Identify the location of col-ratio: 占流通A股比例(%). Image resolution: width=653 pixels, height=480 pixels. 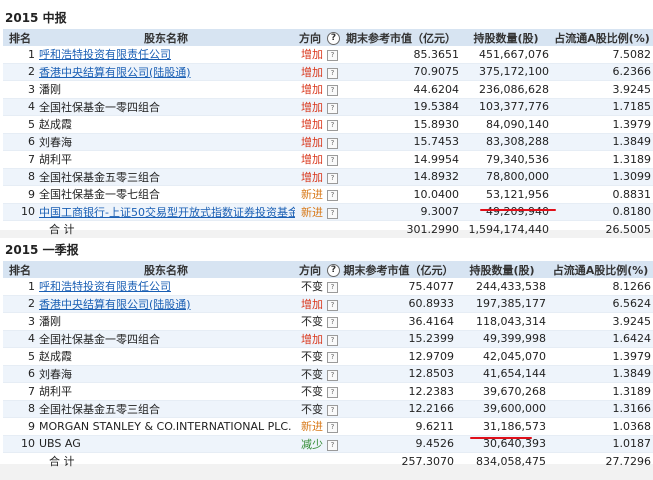
(602, 37).